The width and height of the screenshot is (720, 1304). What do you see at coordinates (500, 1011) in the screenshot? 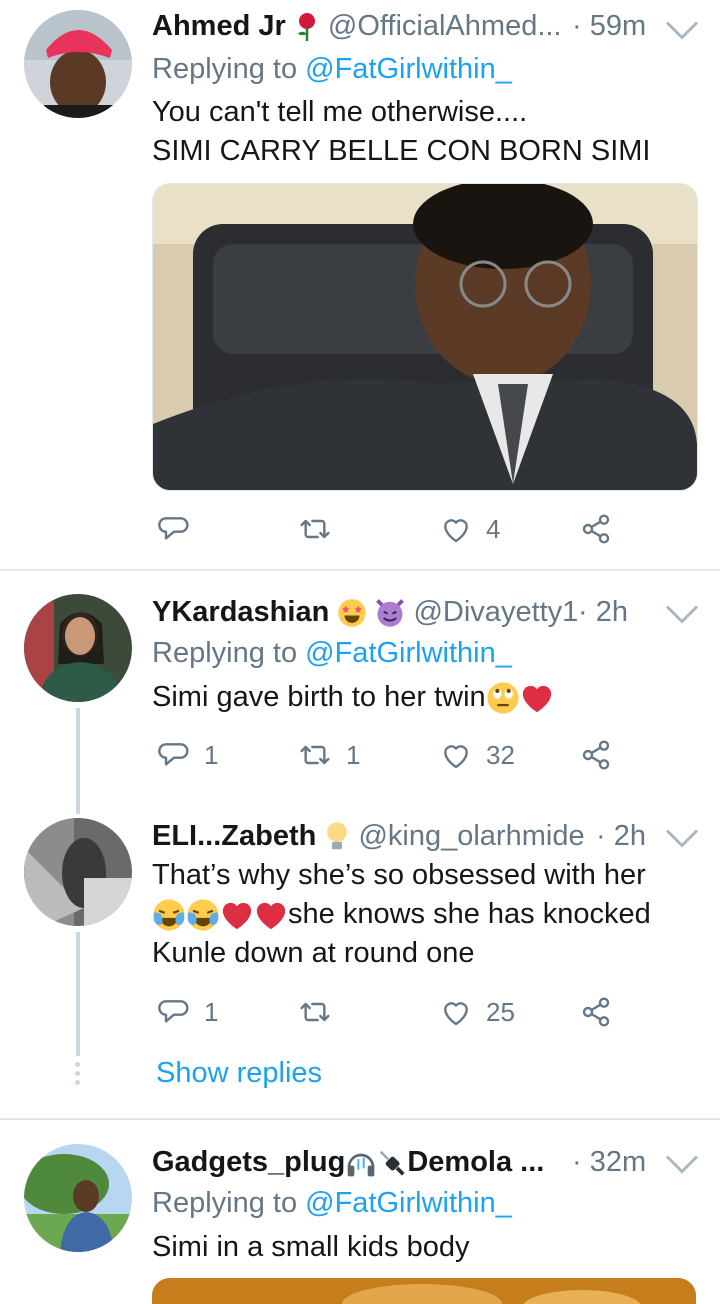
I see `like-count: 25` at bounding box center [500, 1011].